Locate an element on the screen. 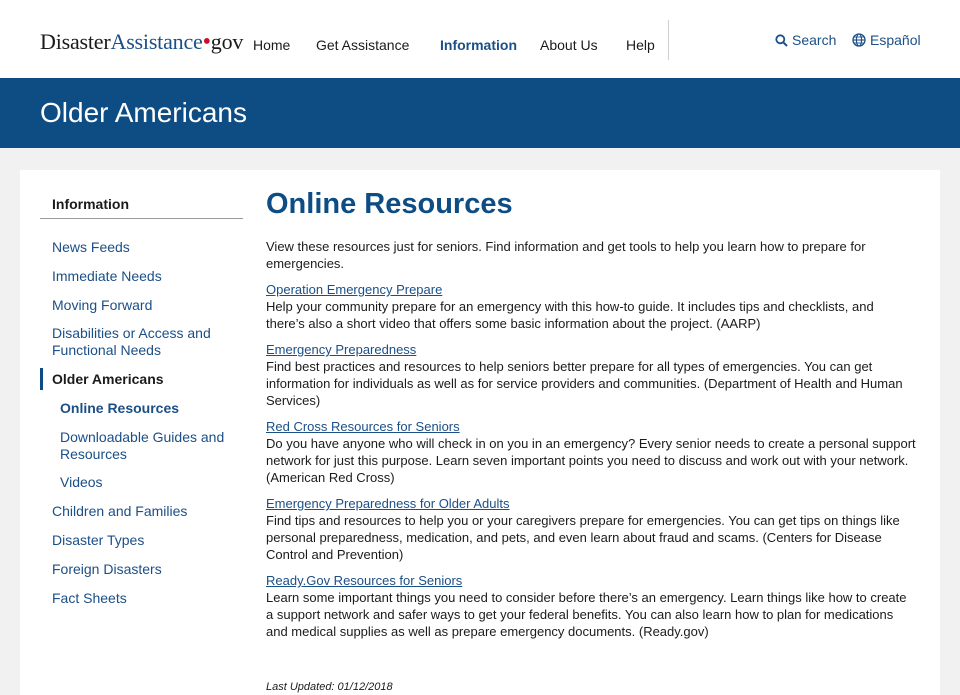 The height and width of the screenshot is (695, 960). sidebar-item-moving-forward: Moving Forward is located at coordinates (142, 305).